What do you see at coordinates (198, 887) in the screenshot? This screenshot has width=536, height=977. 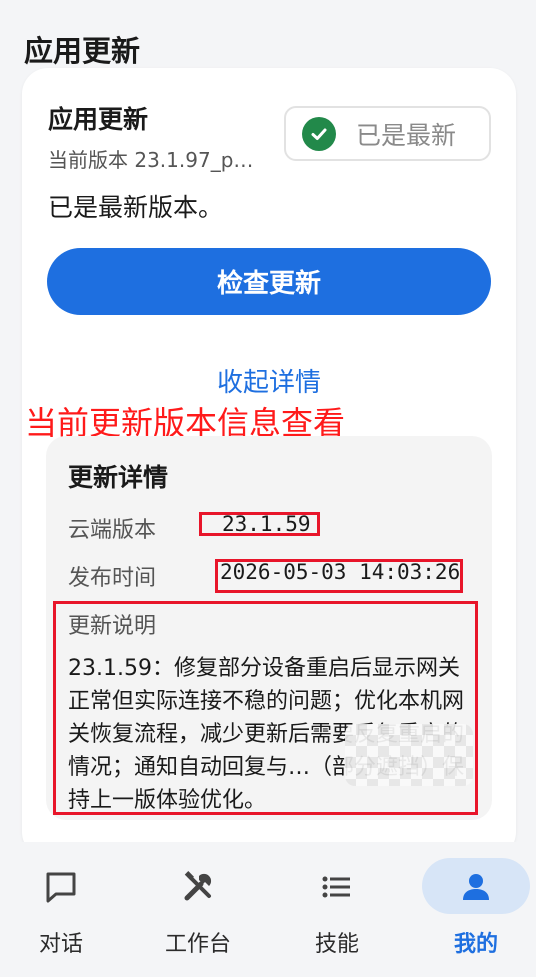 I see `tools-icon` at bounding box center [198, 887].